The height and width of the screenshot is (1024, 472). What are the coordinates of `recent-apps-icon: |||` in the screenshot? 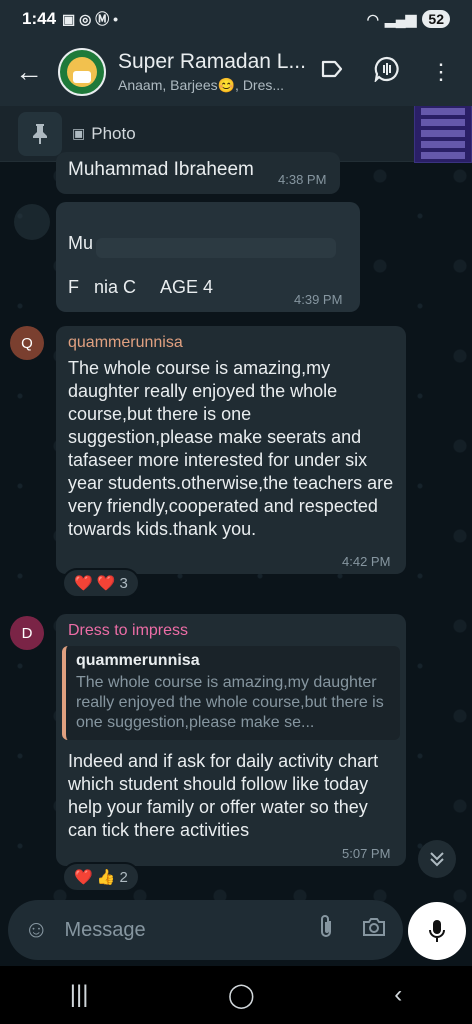 It's located at (79, 995).